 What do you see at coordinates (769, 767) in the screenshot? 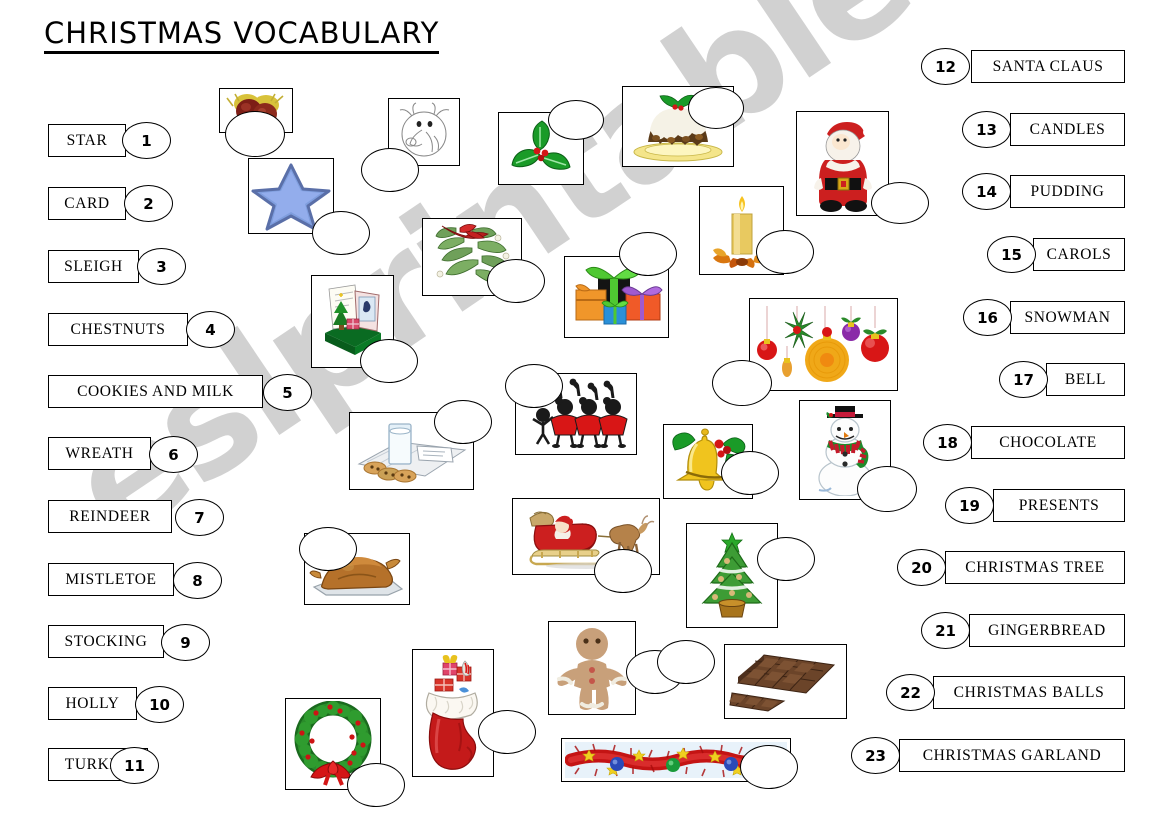
I see `answer-ellipse-garland` at bounding box center [769, 767].